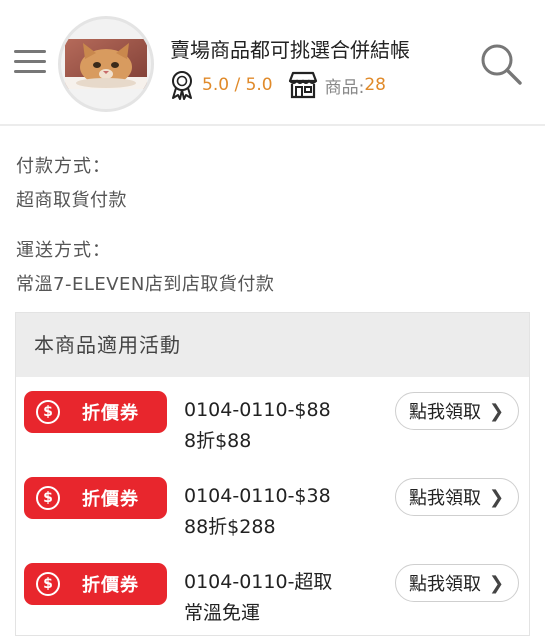  I want to click on shipping-method-value: 常溫7-ELEVEN店到店取貨付款, so click(145, 284).